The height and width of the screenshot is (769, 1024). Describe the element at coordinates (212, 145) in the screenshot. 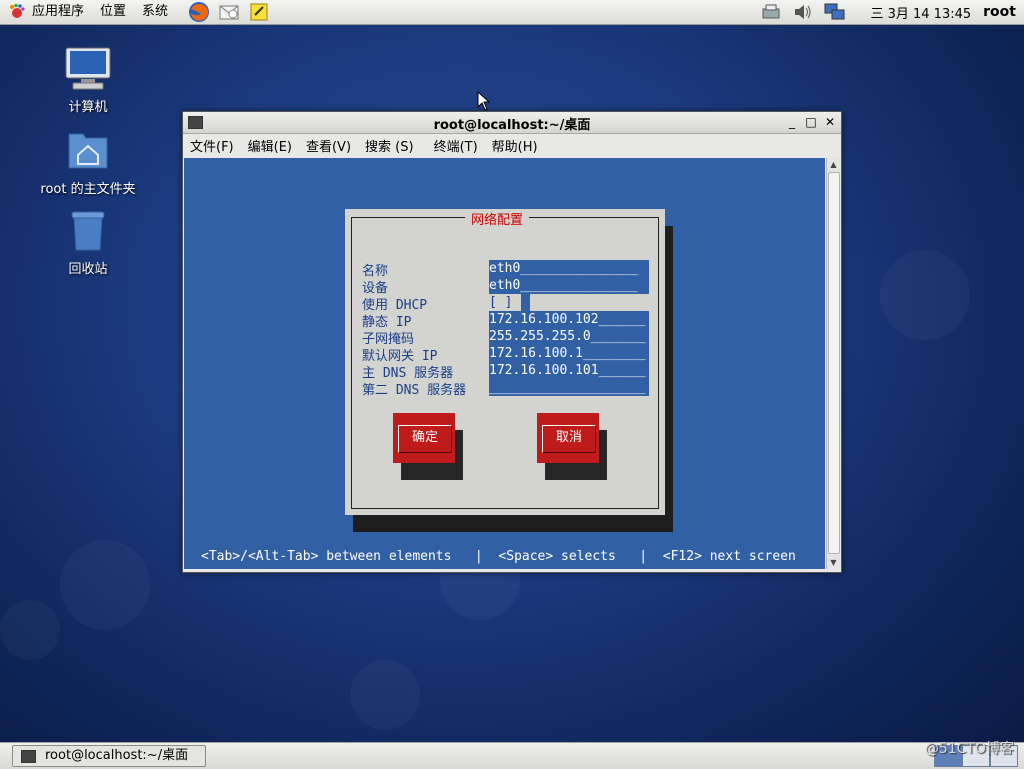

I see `menu-file: 文件(F)` at that location.